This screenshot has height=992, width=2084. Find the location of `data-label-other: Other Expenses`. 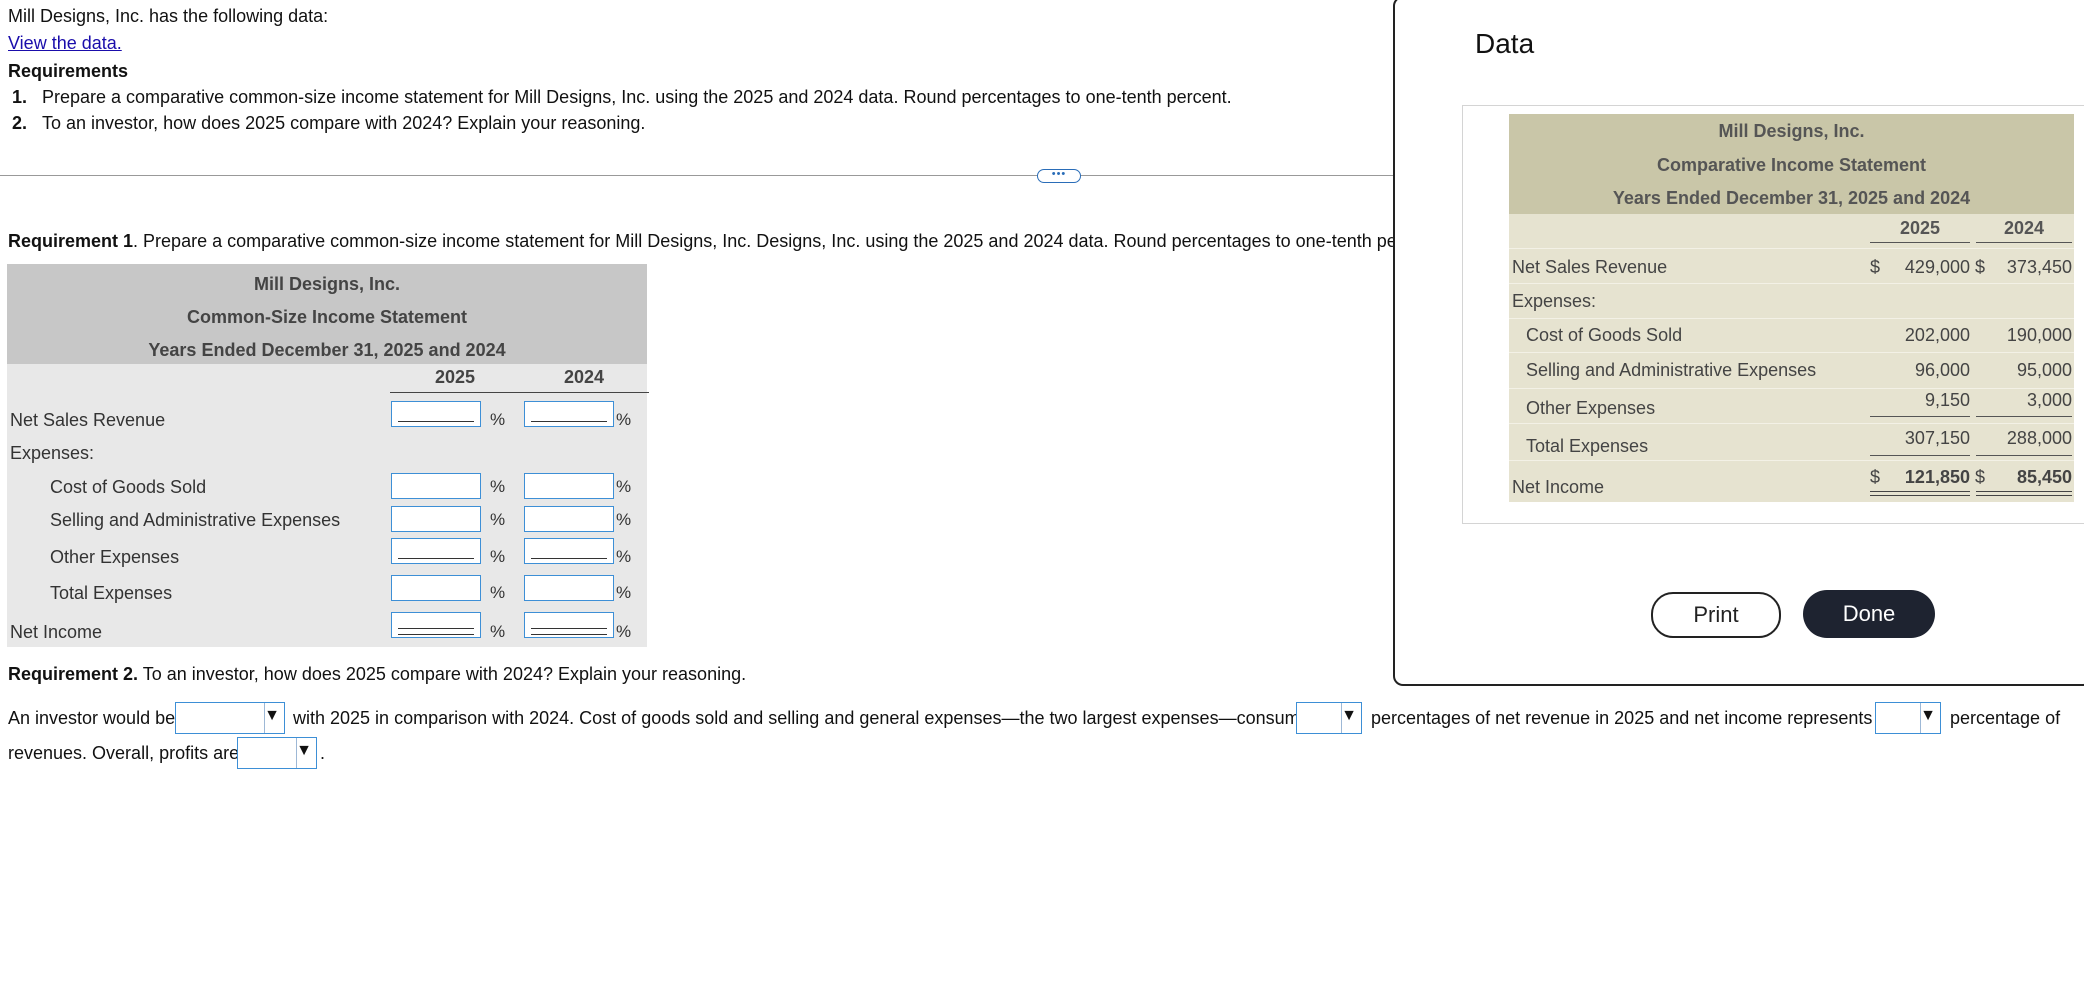

data-label-other: Other Expenses is located at coordinates (1591, 408).